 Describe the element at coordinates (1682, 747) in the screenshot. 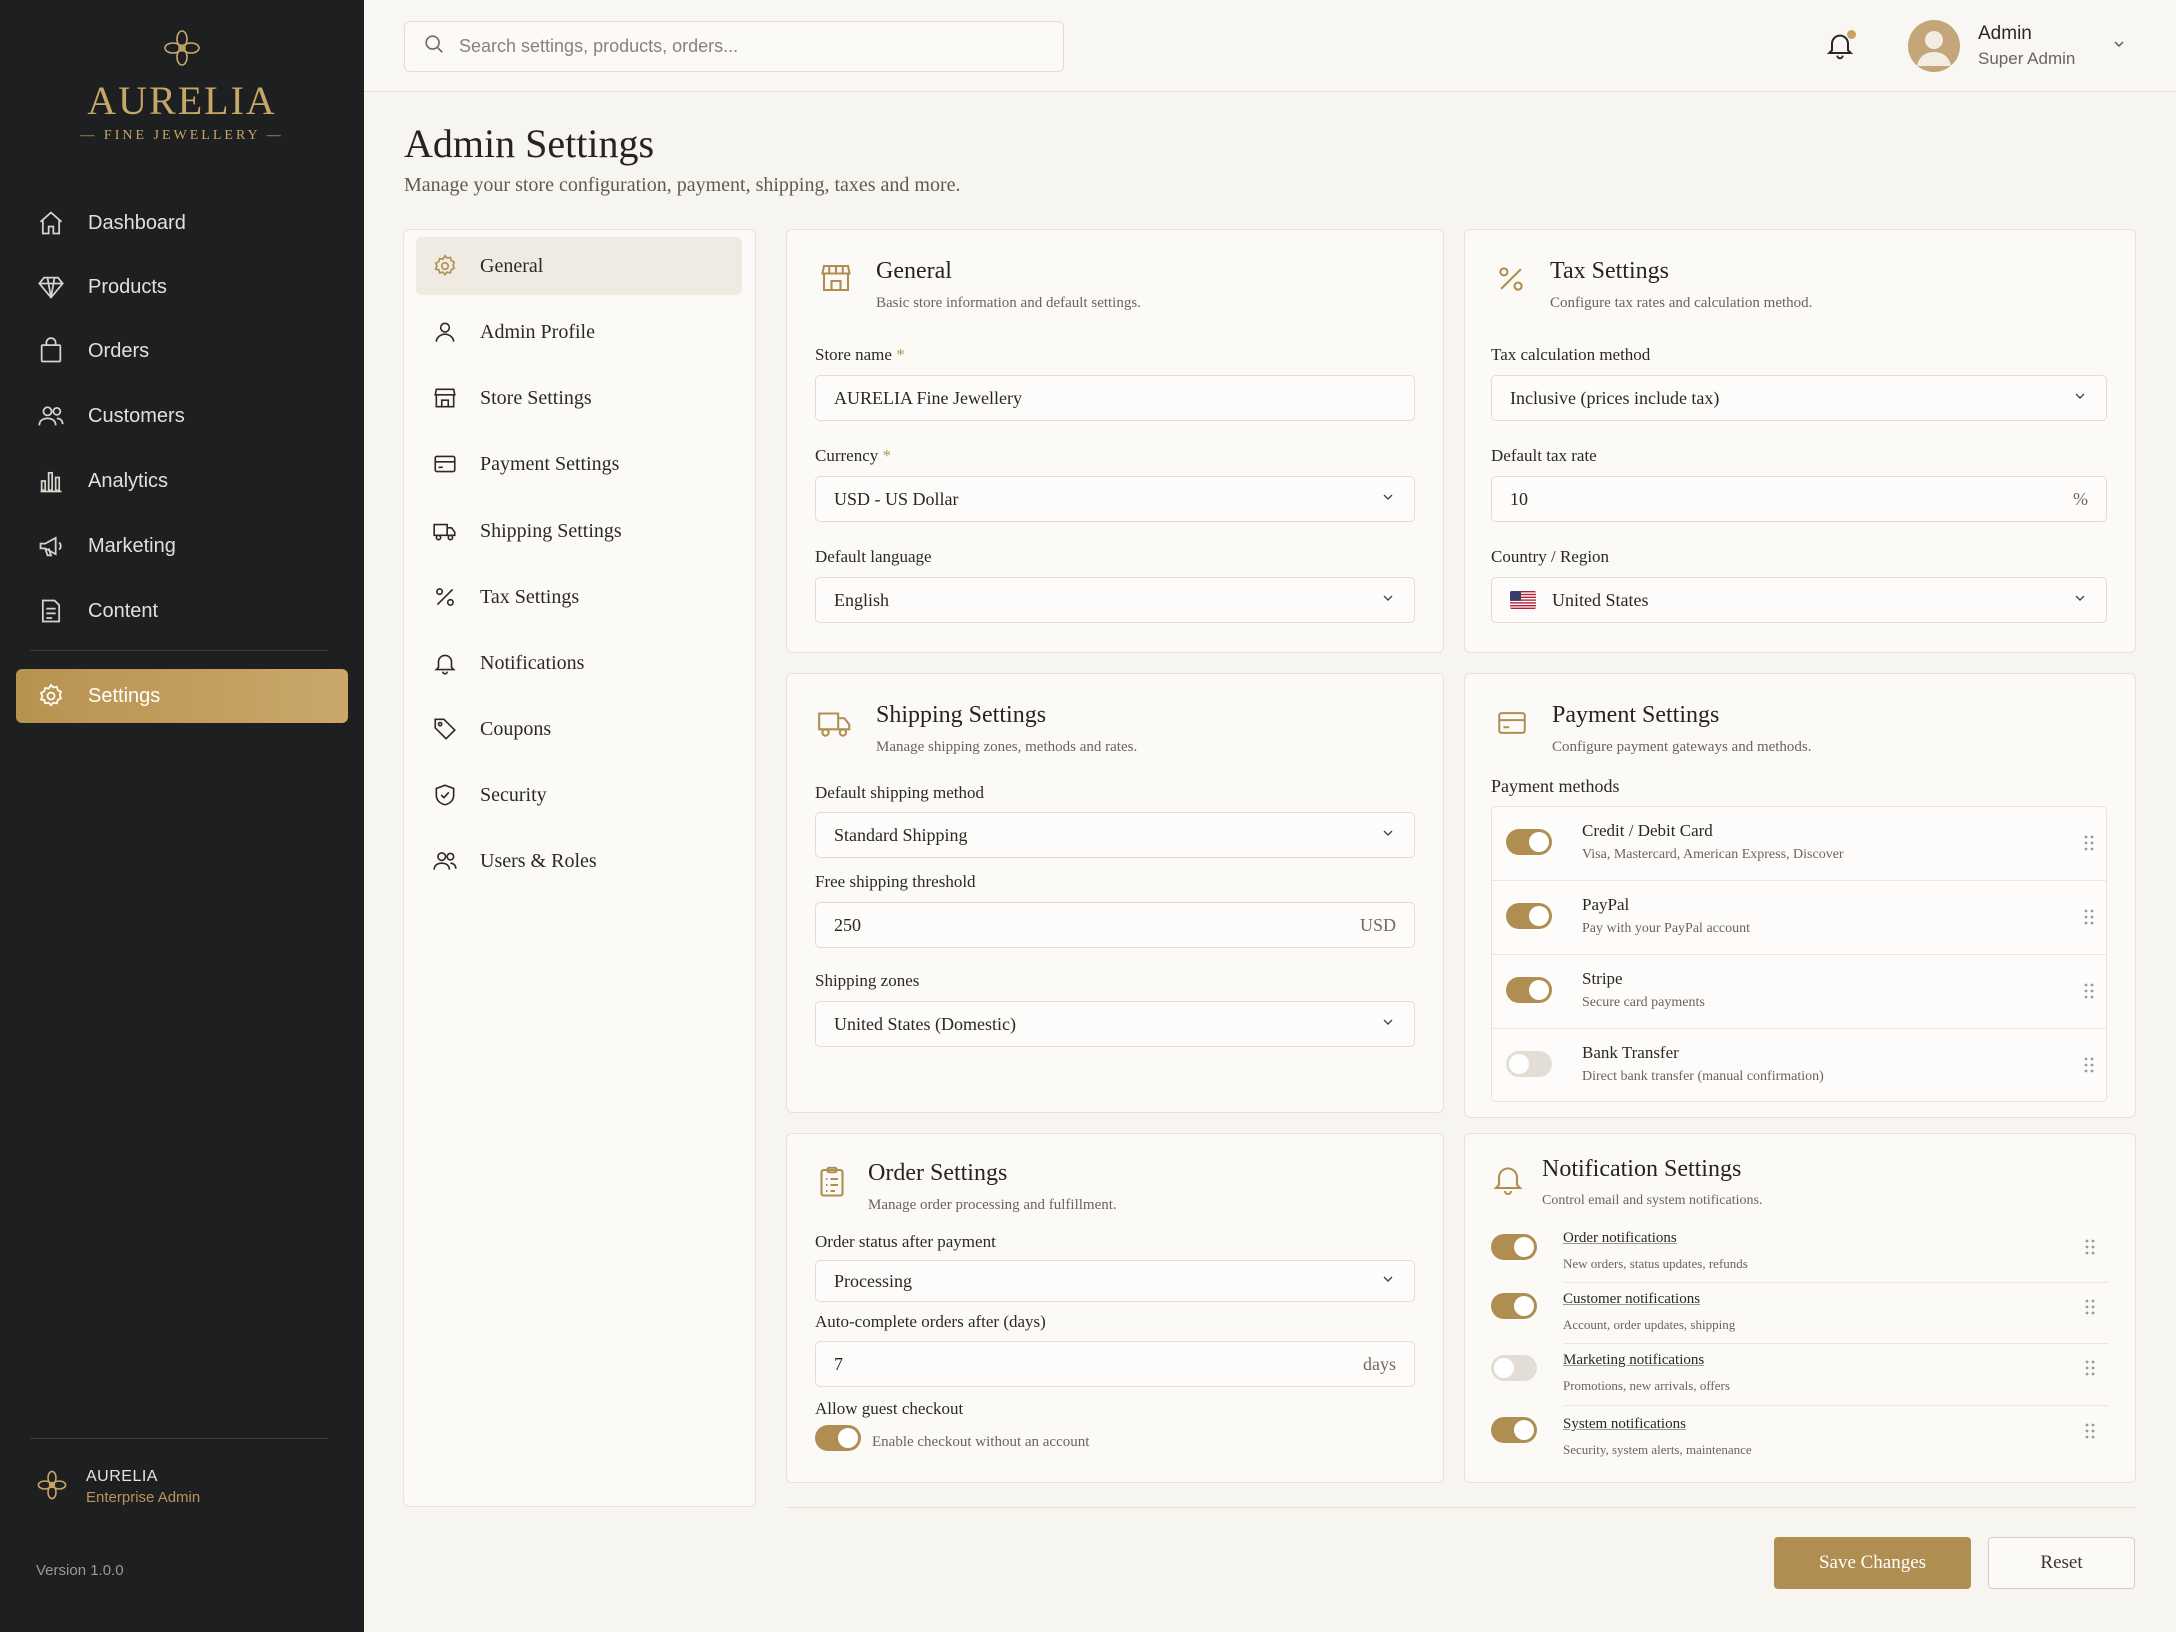

I see `card-subtitle: Configure payment gateways and methods.` at that location.